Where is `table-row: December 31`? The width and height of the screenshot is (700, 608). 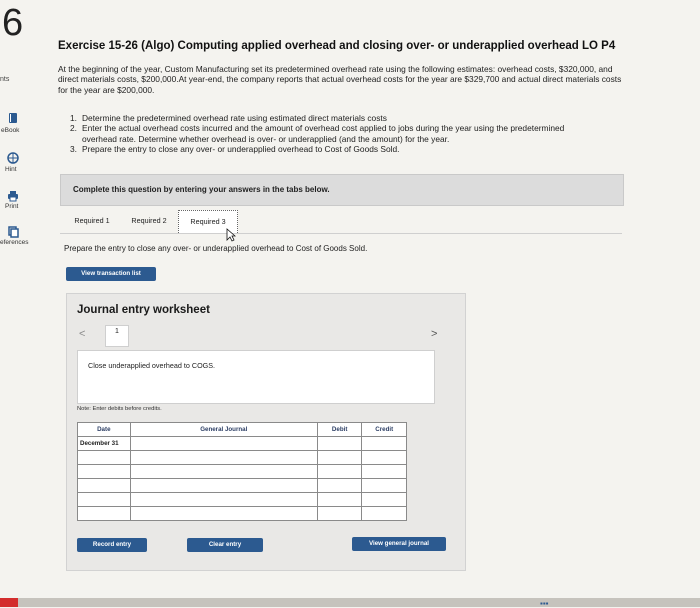
table-row: December 31 is located at coordinates (242, 443).